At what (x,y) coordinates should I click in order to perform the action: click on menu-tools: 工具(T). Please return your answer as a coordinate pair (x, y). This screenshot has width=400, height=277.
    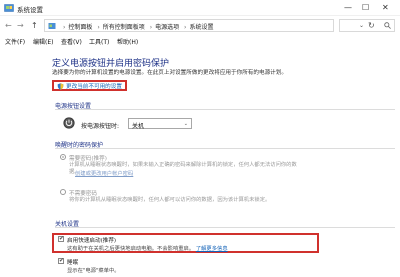
    Looking at the image, I should click on (99, 41).